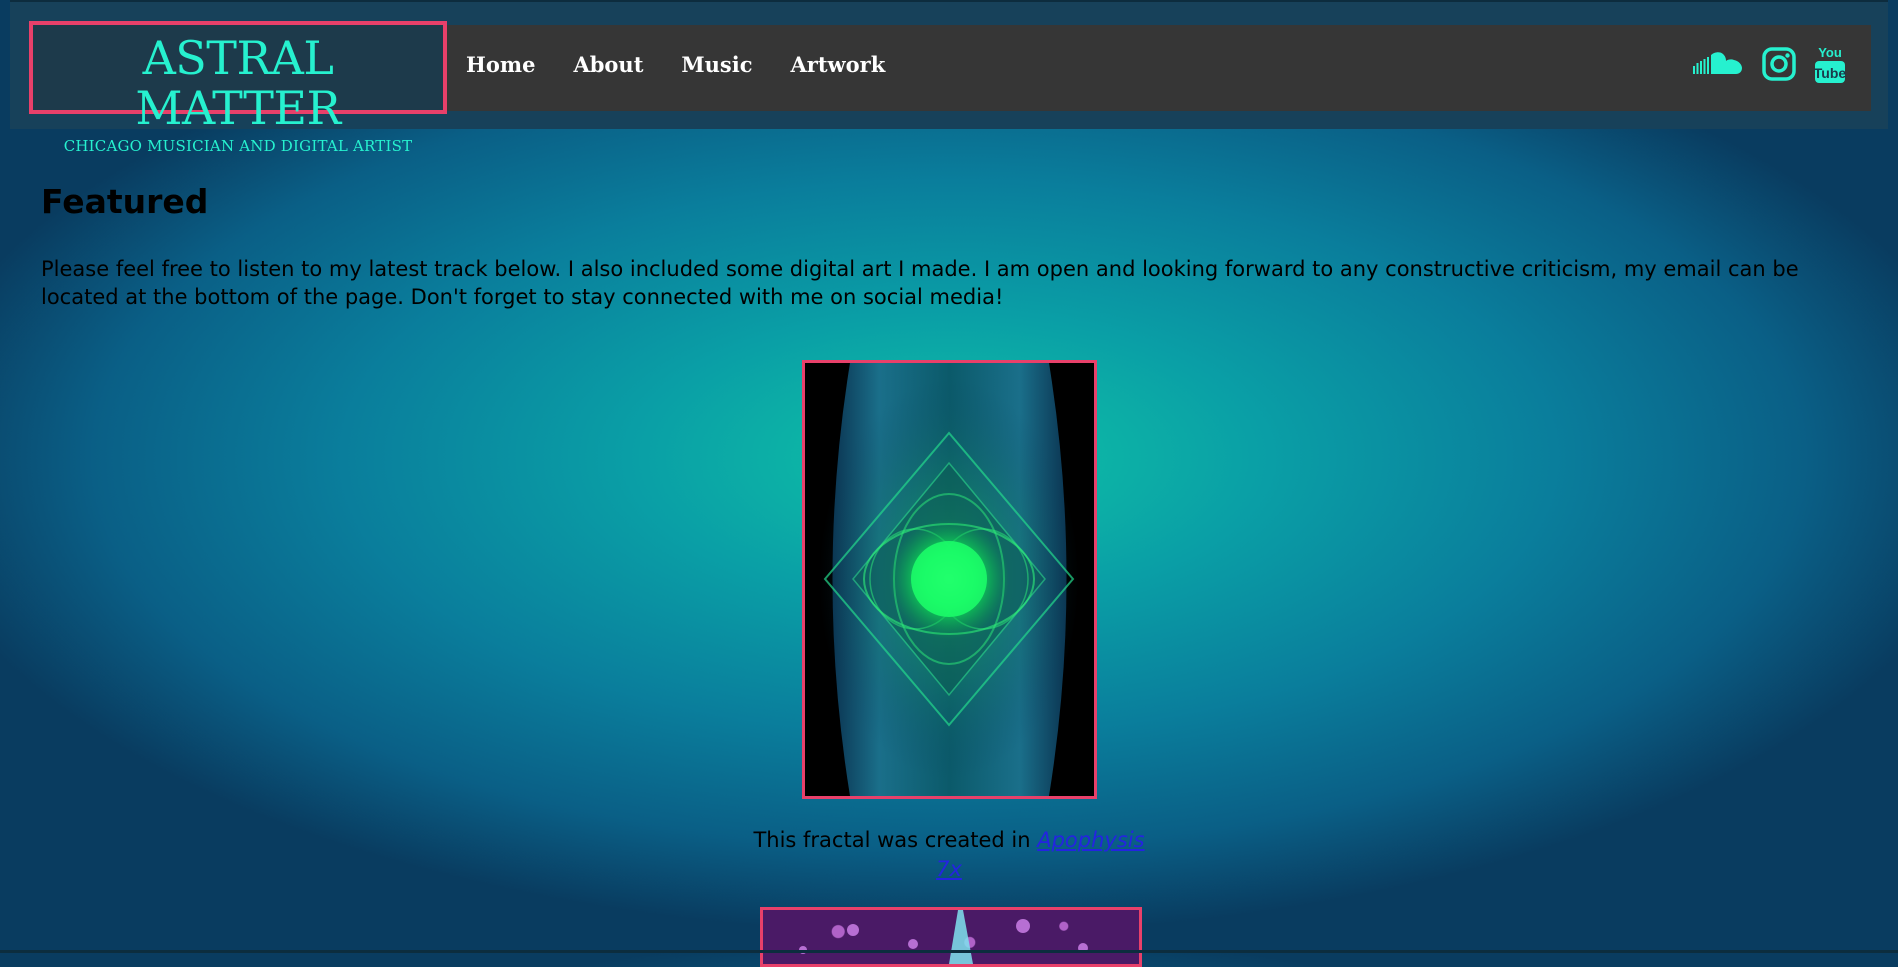 The width and height of the screenshot is (1898, 967). I want to click on second-artwork-image, so click(951, 937).